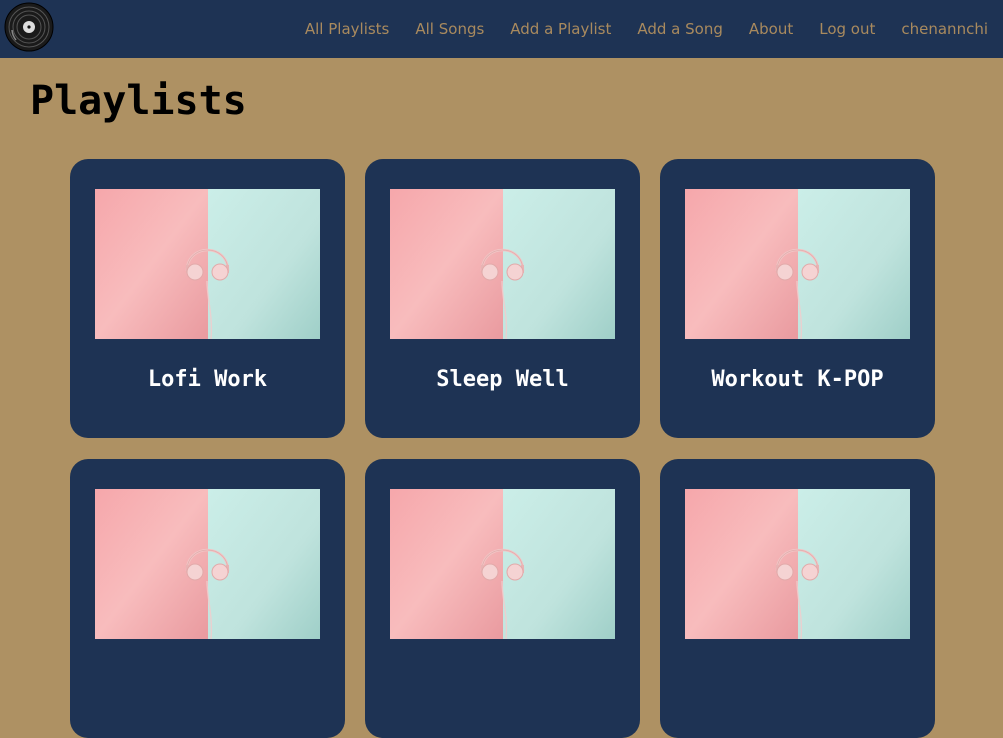 This screenshot has width=1003, height=738. What do you see at coordinates (944, 29) in the screenshot?
I see `nav-username-link: chenannchi` at bounding box center [944, 29].